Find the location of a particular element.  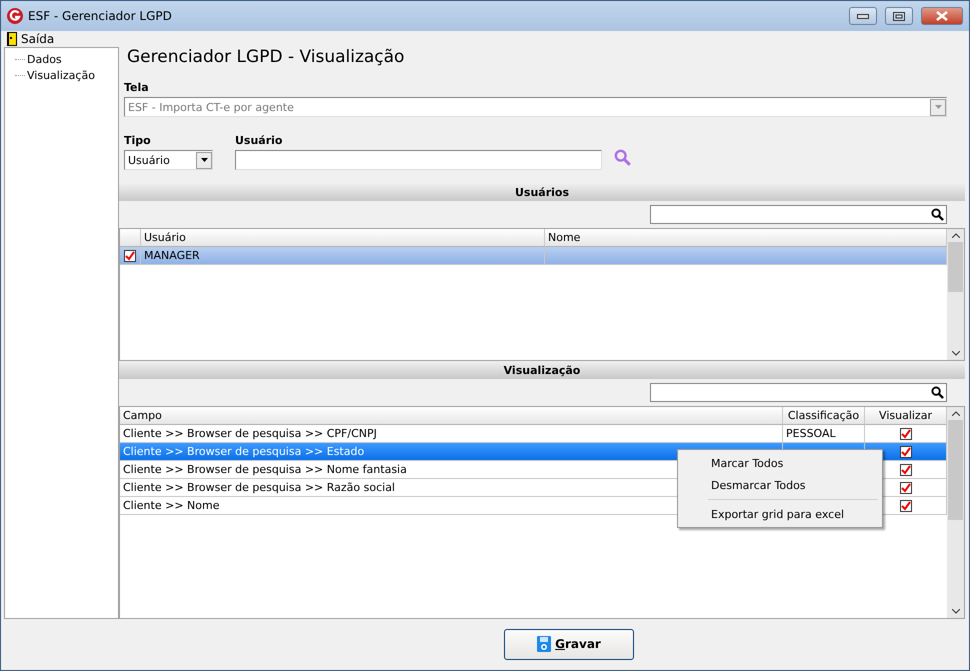

table-cell: Cliente >> Browser de pesquisa >> Estado is located at coordinates (243, 451).